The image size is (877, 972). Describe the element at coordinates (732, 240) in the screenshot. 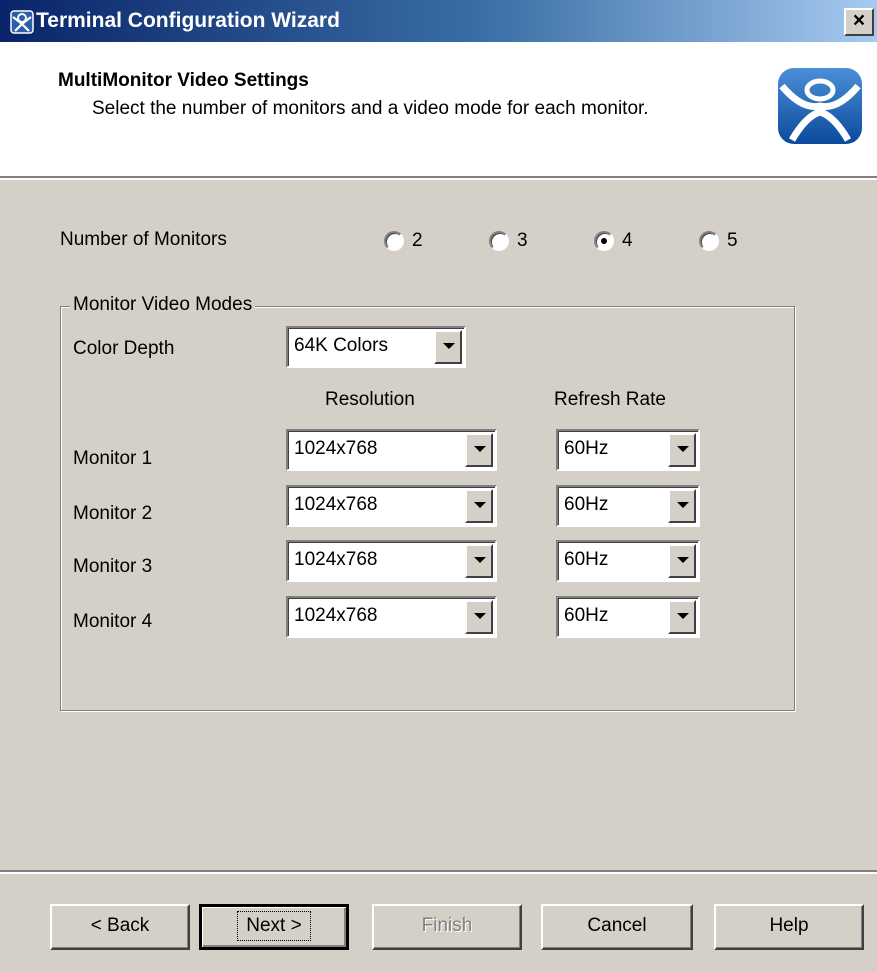

I see `radio-label: 5` at that location.